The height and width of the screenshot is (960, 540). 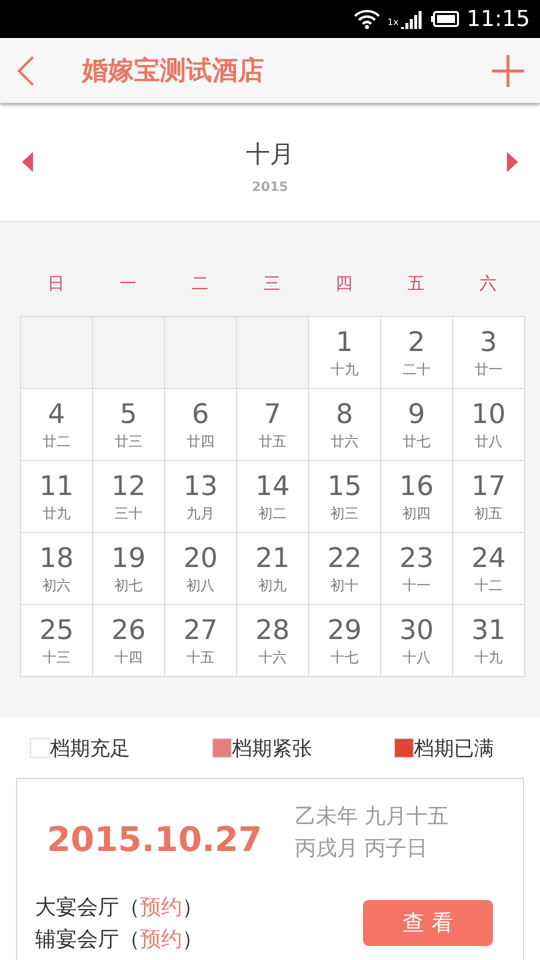 I want to click on weekday-label: 四, so click(x=344, y=283).